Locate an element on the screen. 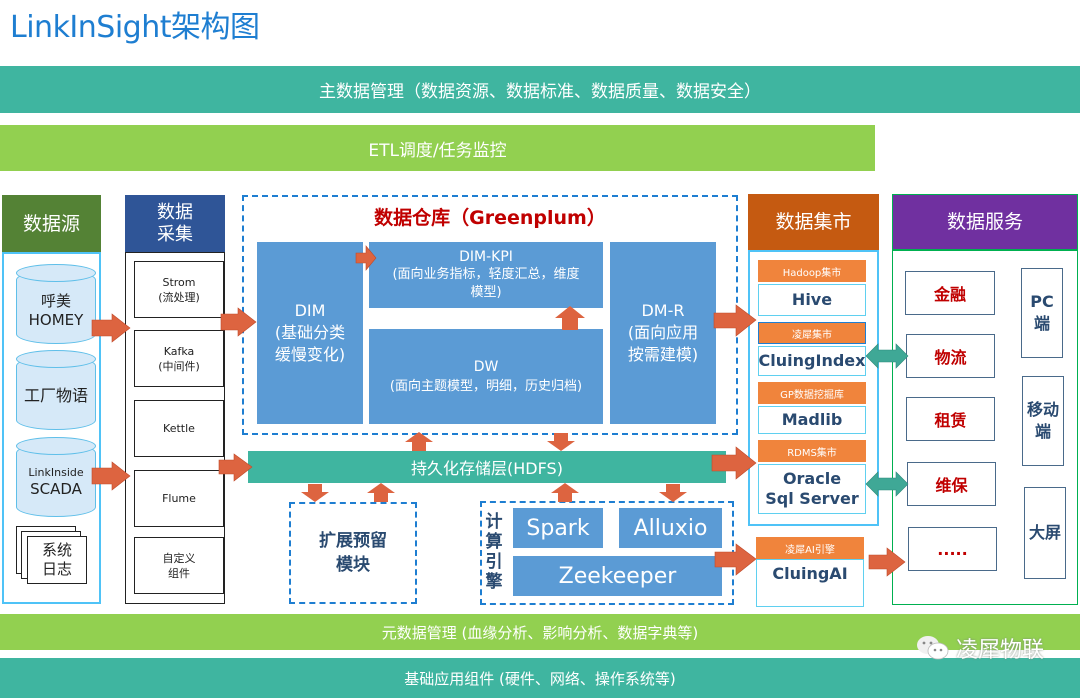  mart-value-cluingai: CluingAI is located at coordinates (810, 583).